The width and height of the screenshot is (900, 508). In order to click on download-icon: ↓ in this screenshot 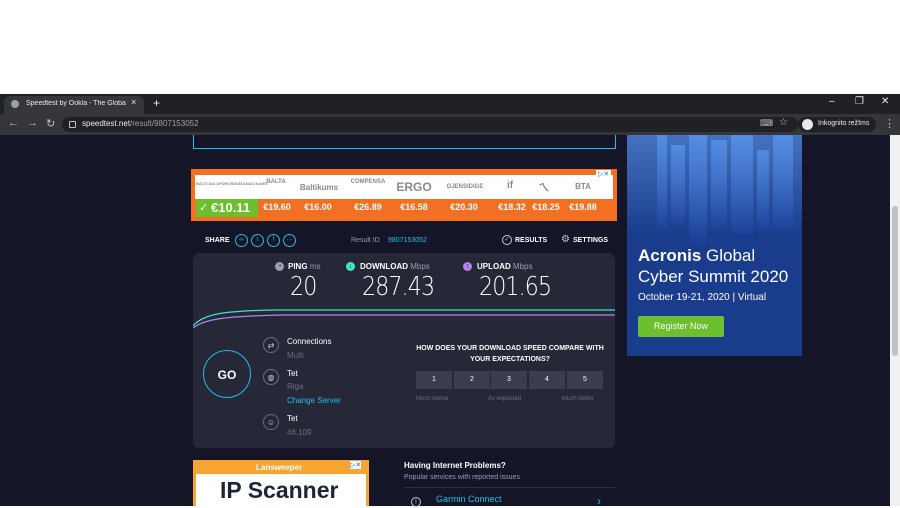, I will do `click(350, 266)`.